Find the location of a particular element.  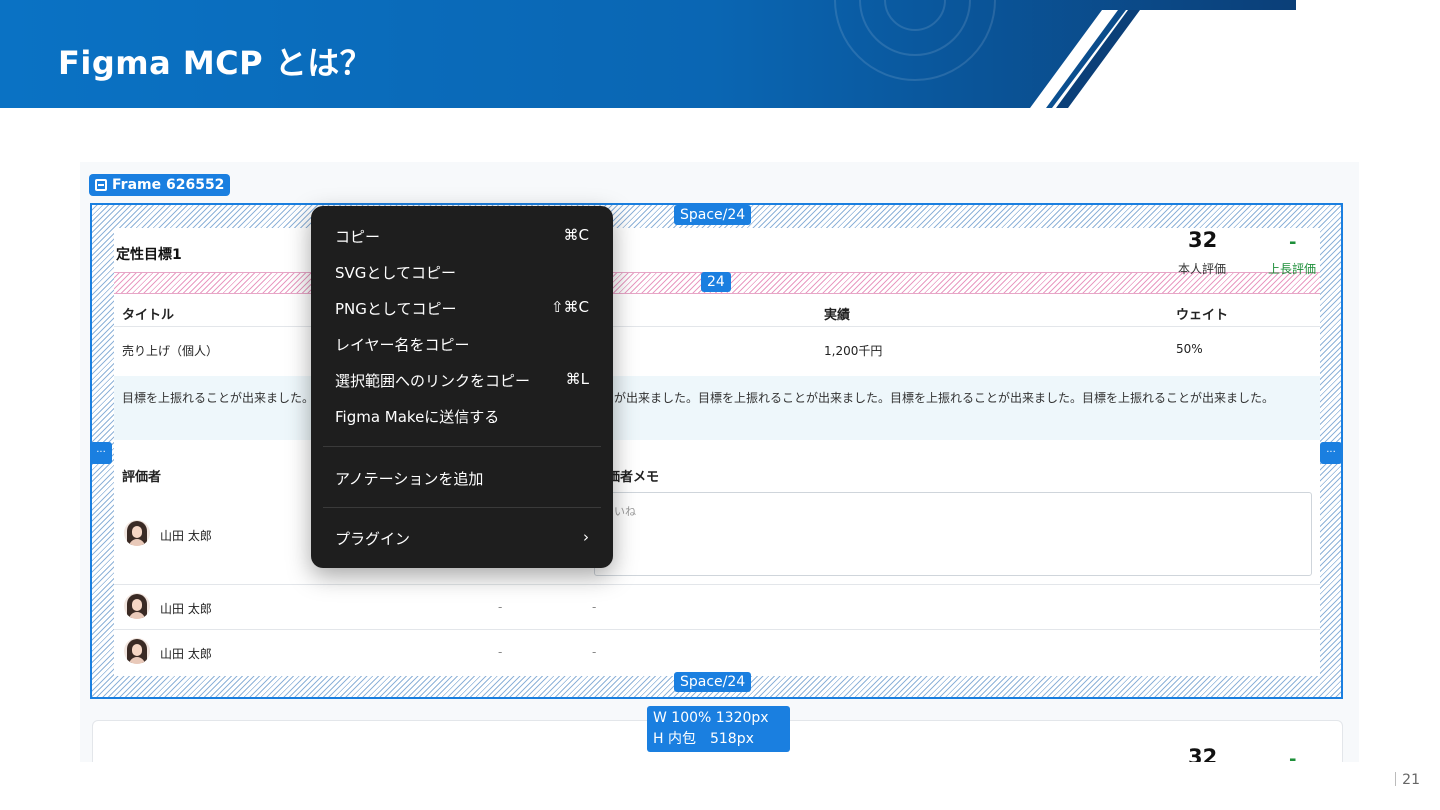

frame-name-tag: Frame 626552 is located at coordinates (160, 185).